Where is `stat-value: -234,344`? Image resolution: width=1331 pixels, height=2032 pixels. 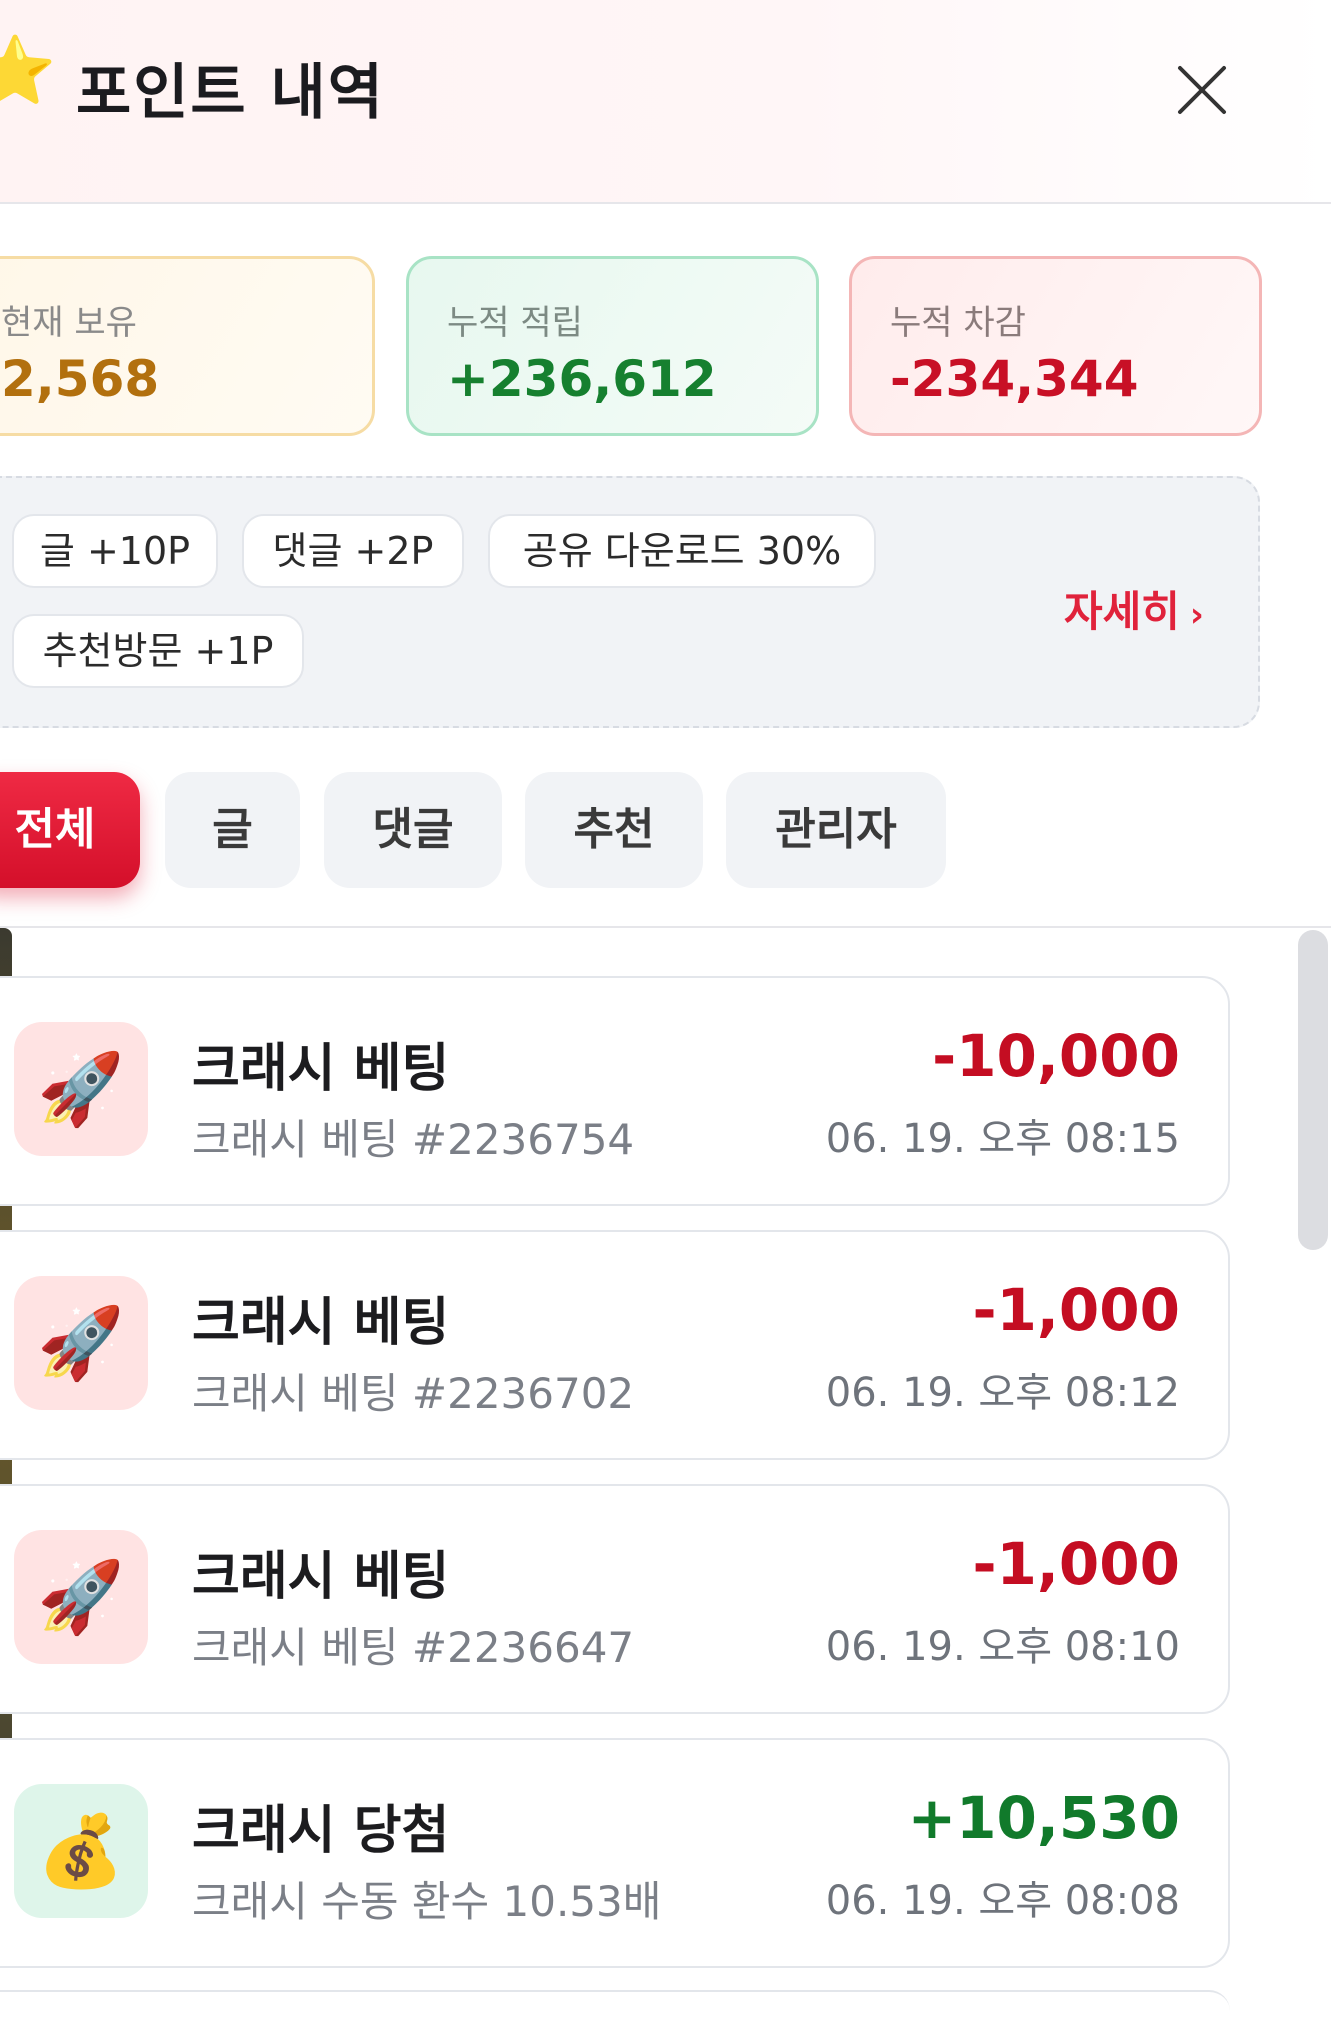
stat-value: -234,344 is located at coordinates (1014, 379).